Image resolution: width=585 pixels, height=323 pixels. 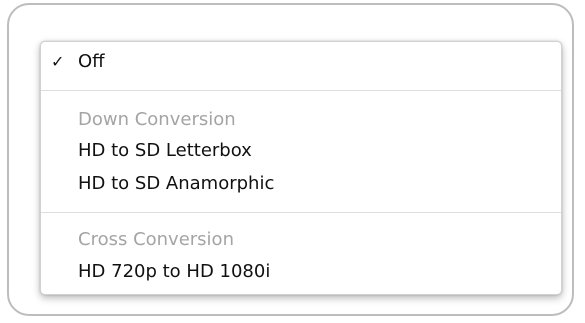 I want to click on menu-item-hd-to-sd-letterbox: HD to SD Letterbox, so click(x=301, y=151).